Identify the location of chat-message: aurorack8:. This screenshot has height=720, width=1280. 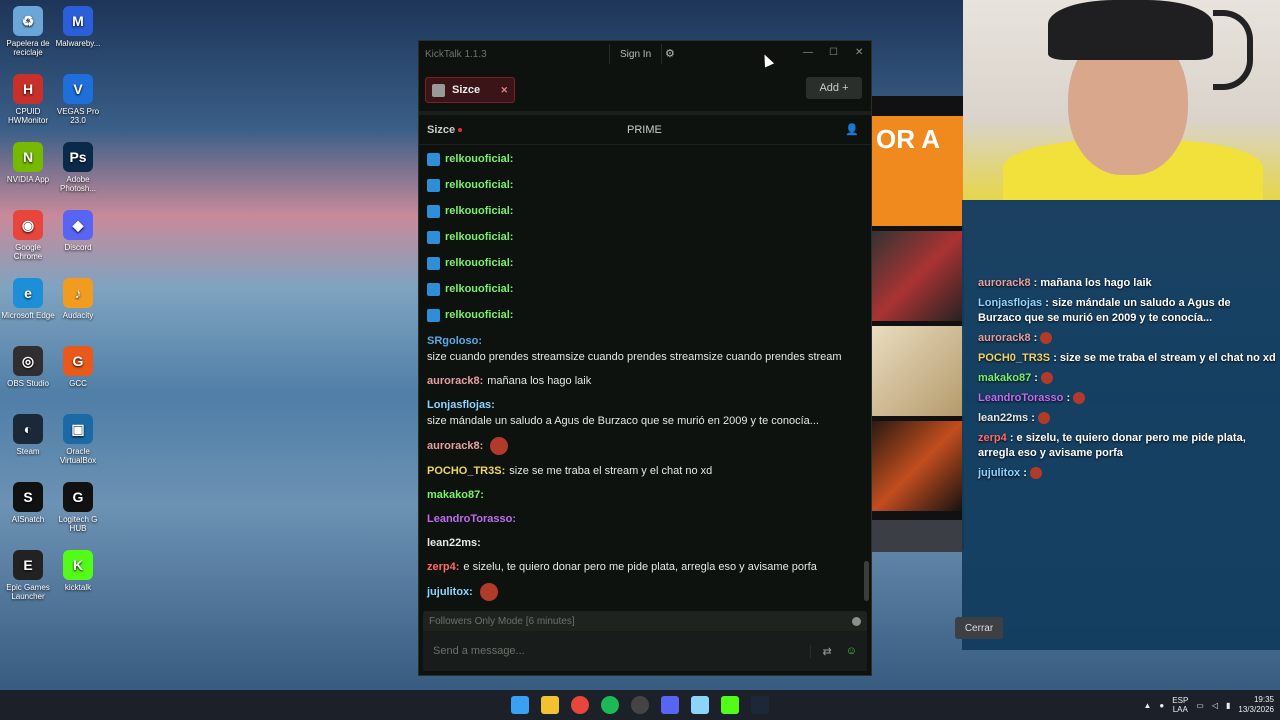
(643, 446).